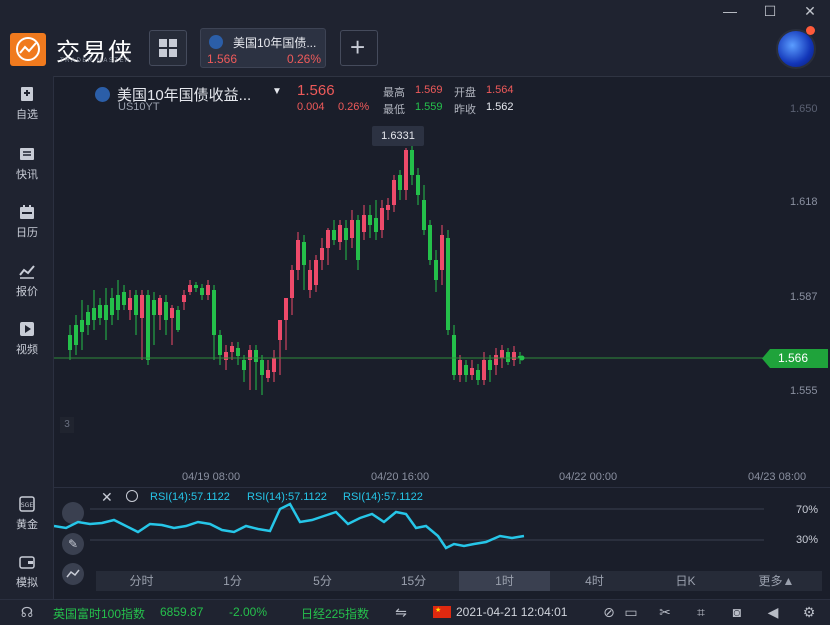 The image size is (830, 625). What do you see at coordinates (304, 59) in the screenshot?
I see `tab-change-pct: 0.26%` at bounding box center [304, 59].